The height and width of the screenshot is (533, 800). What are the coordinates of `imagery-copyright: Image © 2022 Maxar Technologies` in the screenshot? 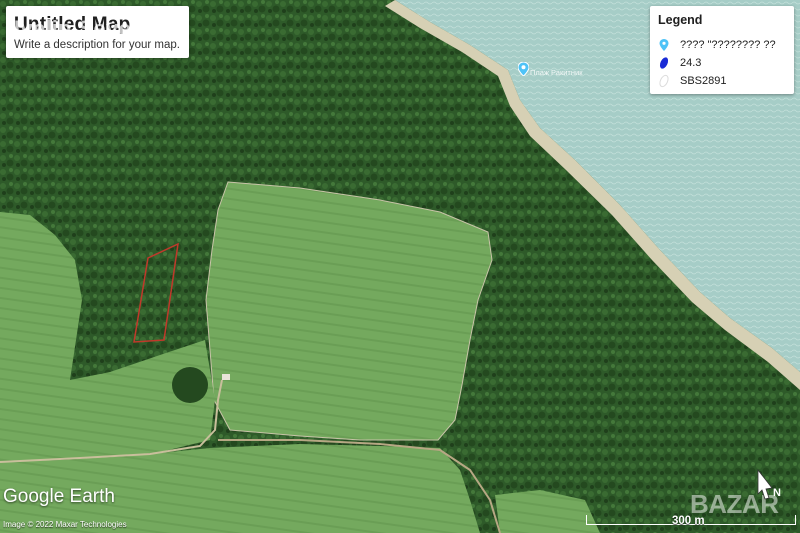 It's located at (65, 524).